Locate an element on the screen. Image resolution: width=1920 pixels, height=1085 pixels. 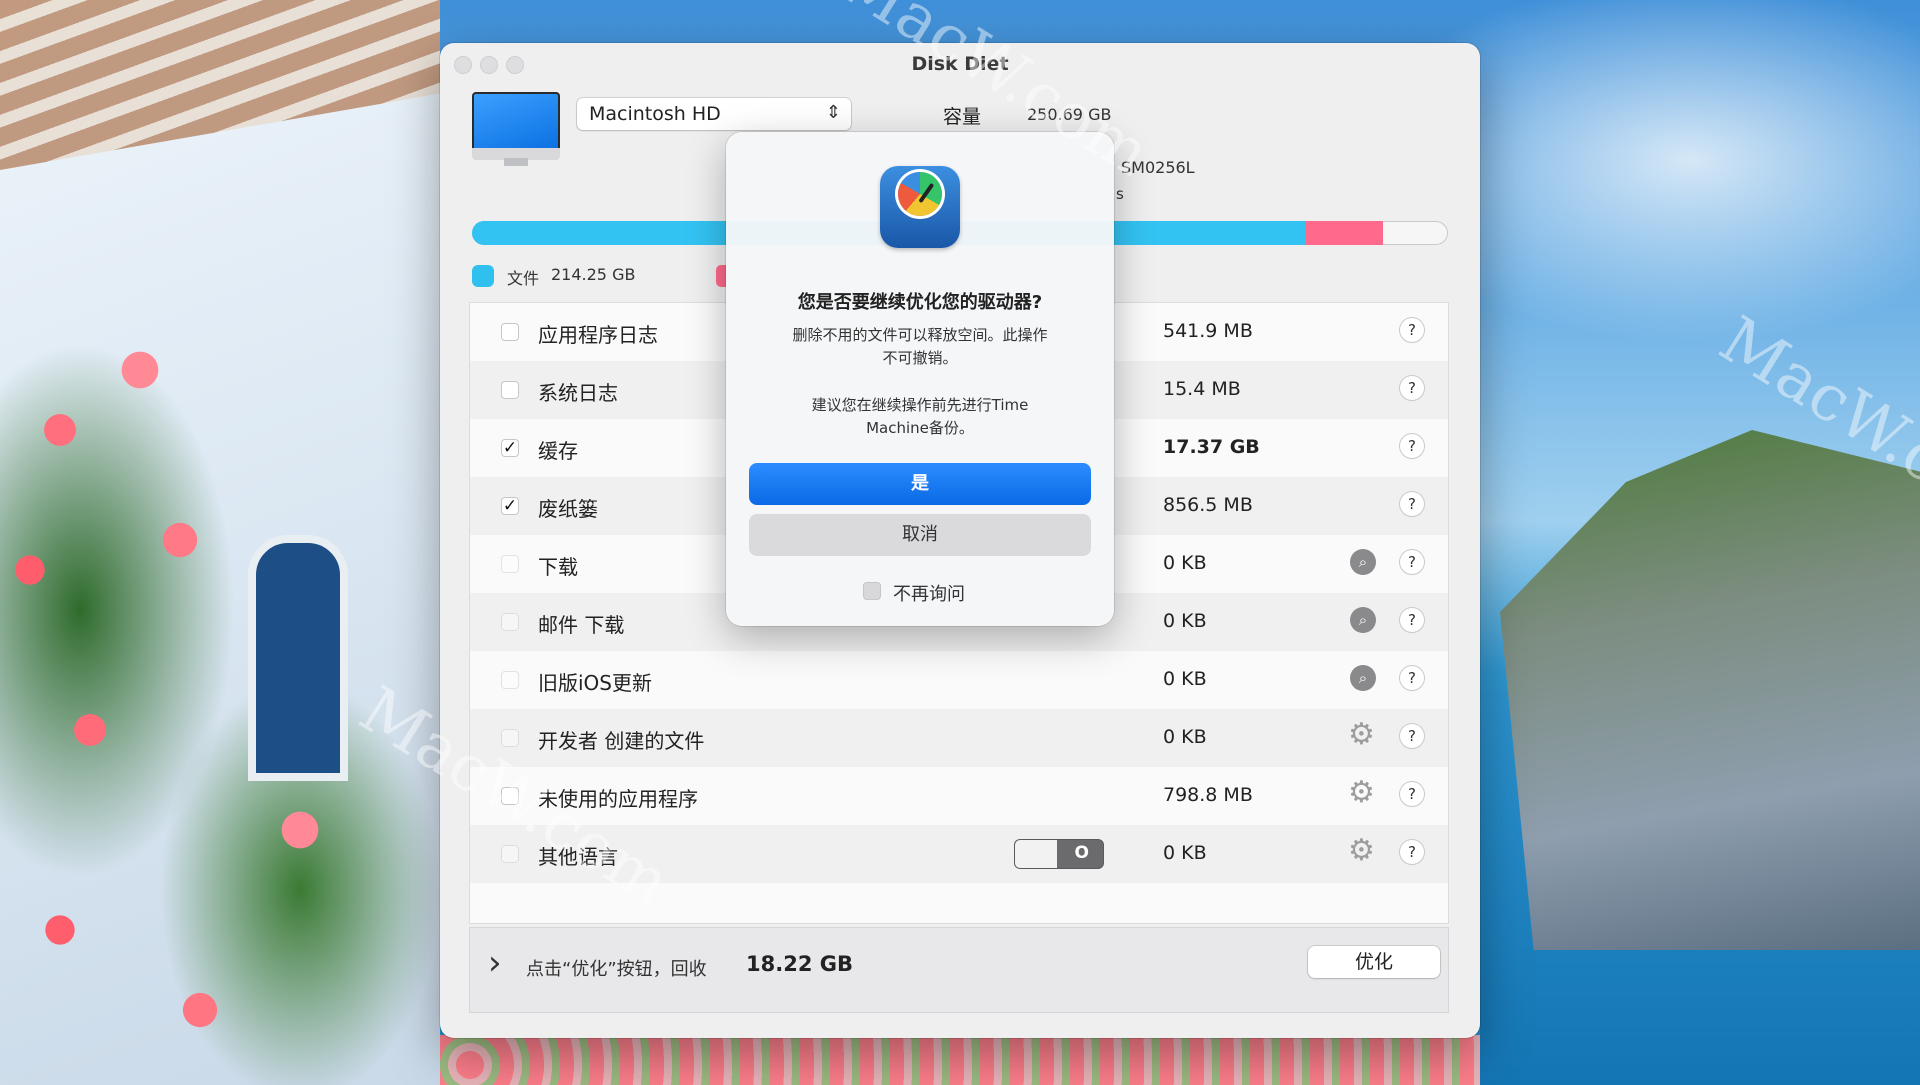
item-label: 邮件 下载 is located at coordinates (581, 625).